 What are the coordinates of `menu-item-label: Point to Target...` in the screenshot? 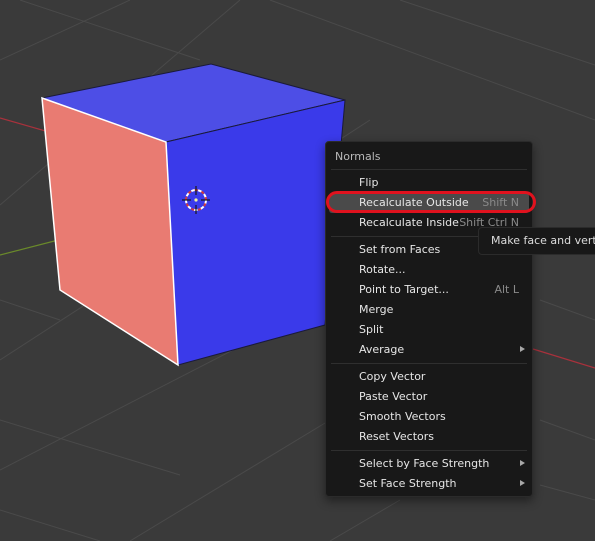 It's located at (404, 289).